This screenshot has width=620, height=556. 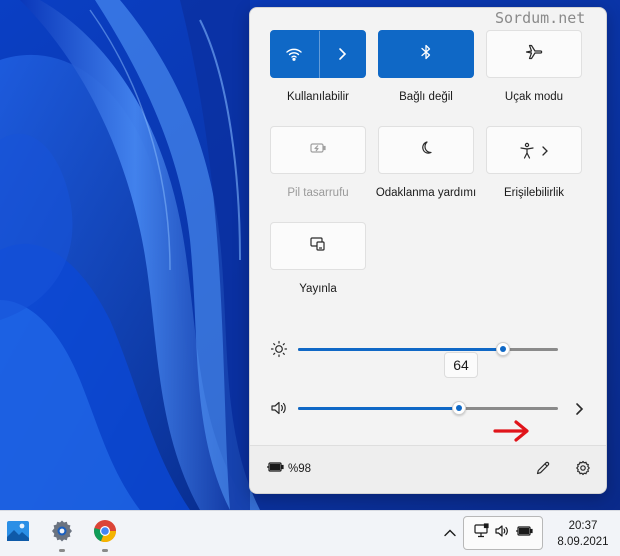 I want to click on accessibility-icon, so click(x=527, y=153).